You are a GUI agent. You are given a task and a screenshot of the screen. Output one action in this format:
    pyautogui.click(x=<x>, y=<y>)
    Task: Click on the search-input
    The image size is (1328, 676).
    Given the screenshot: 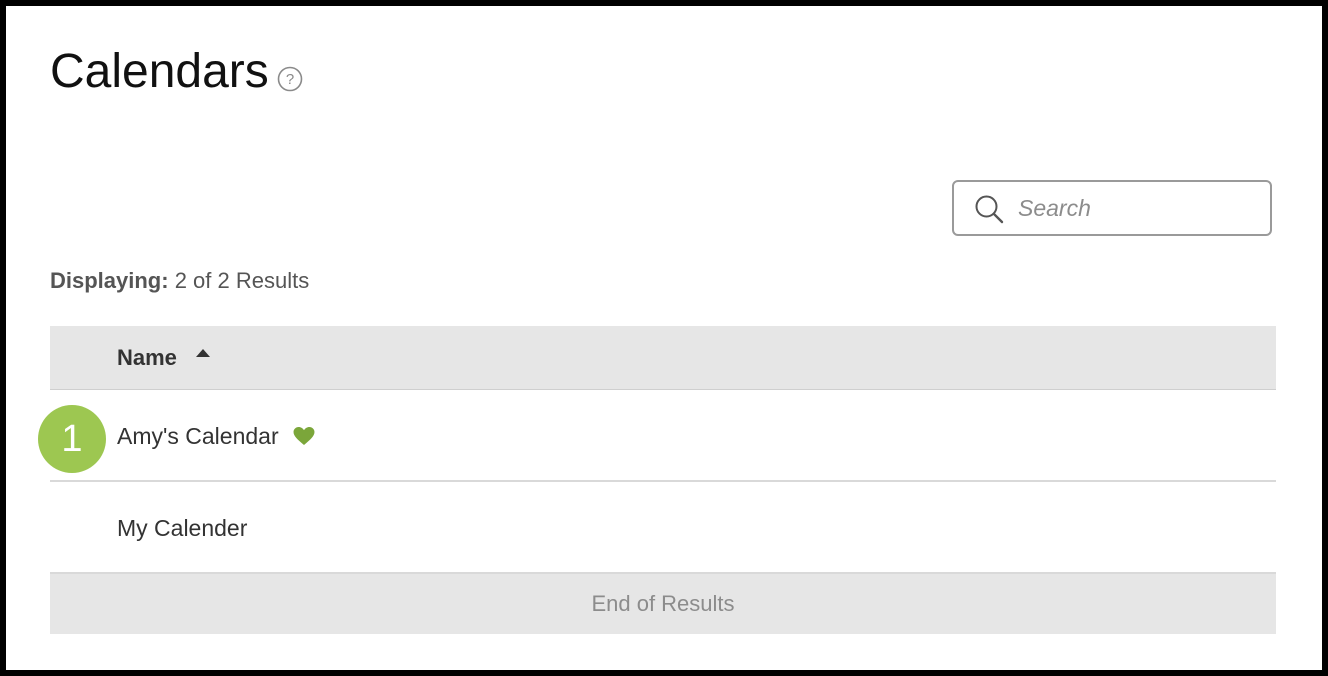 What is the action you would take?
    pyautogui.click(x=1133, y=208)
    